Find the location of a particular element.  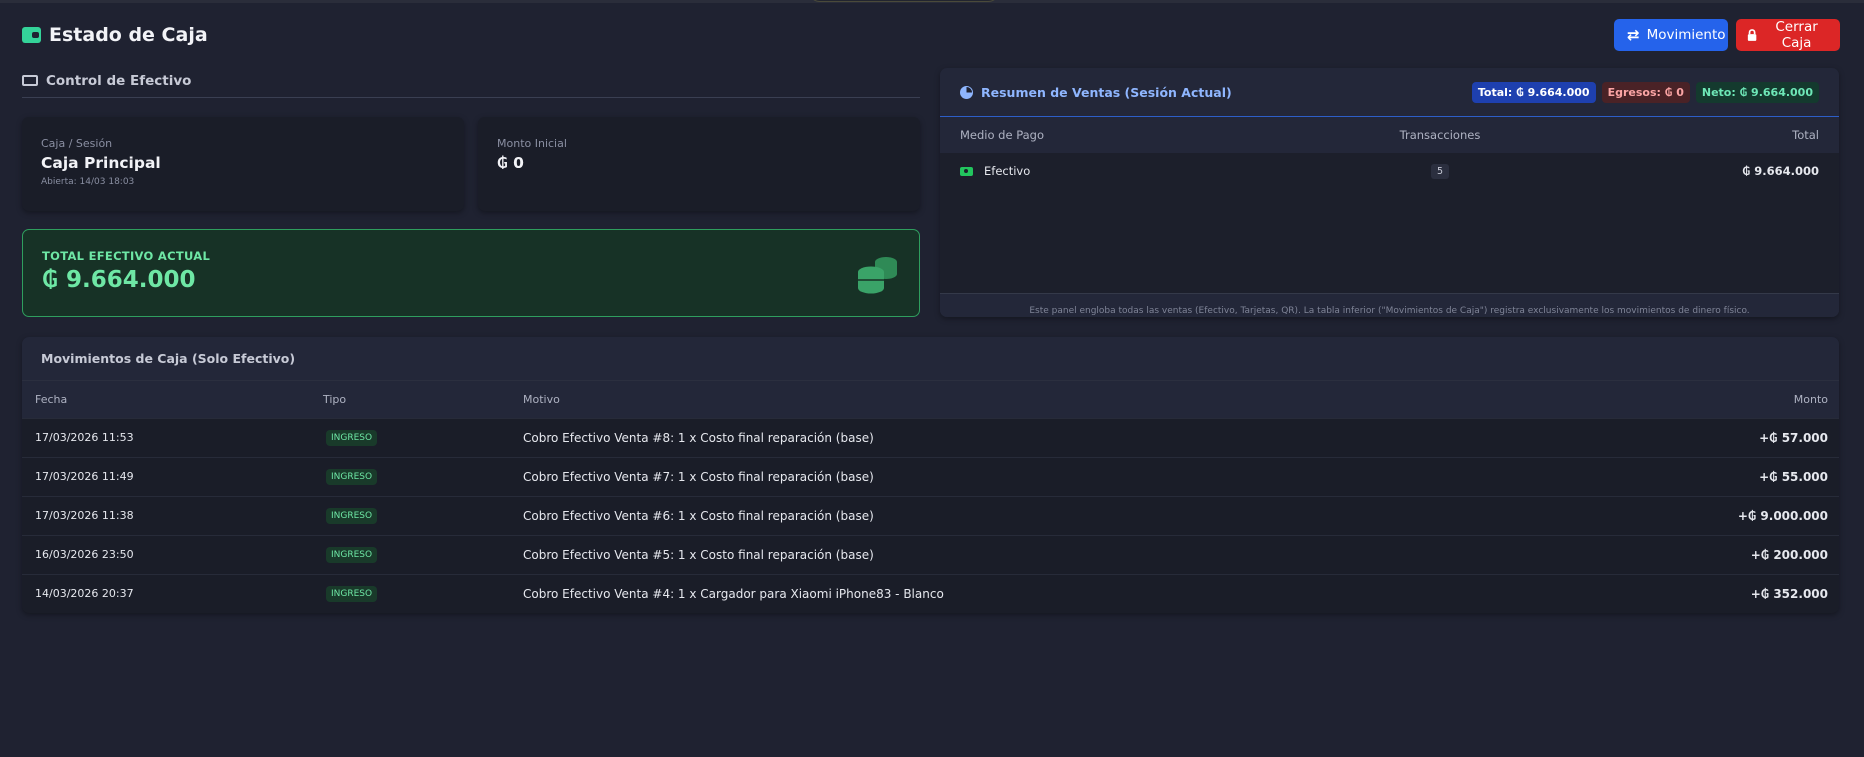

caja-value: Caja Principal is located at coordinates (101, 163).